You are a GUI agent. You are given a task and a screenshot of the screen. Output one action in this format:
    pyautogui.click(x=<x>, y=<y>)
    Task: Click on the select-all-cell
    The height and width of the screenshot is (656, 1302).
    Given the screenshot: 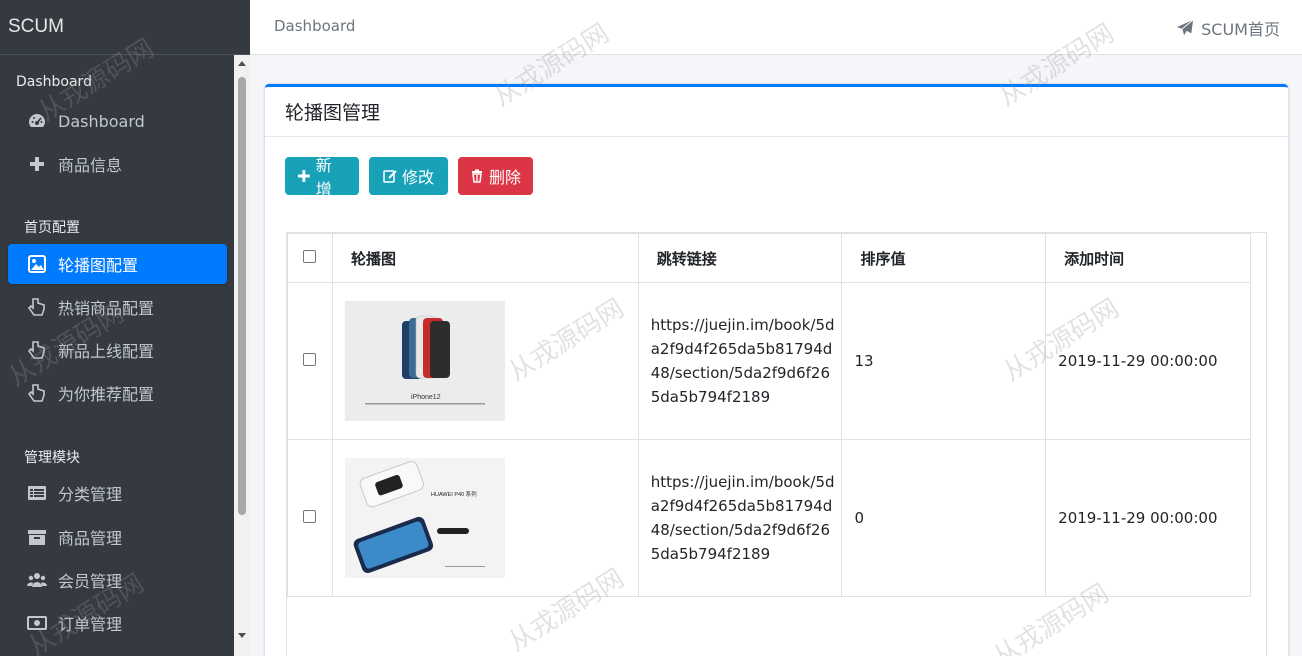 What is the action you would take?
    pyautogui.click(x=310, y=258)
    